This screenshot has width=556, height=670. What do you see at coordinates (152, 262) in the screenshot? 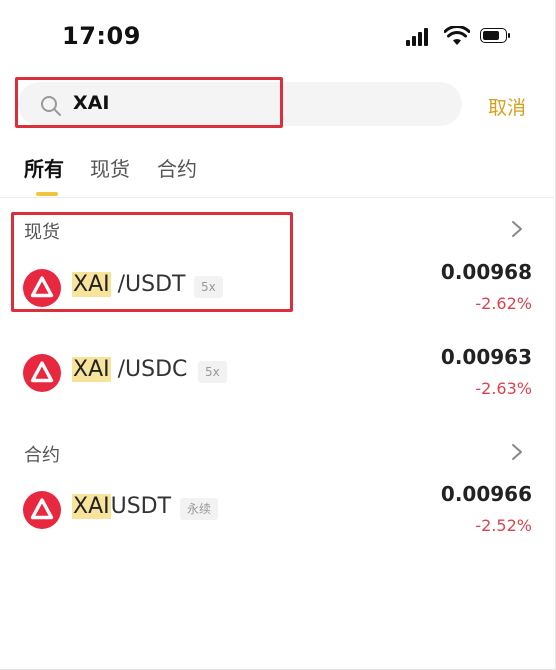
I see `annotation-box-spot-row` at bounding box center [152, 262].